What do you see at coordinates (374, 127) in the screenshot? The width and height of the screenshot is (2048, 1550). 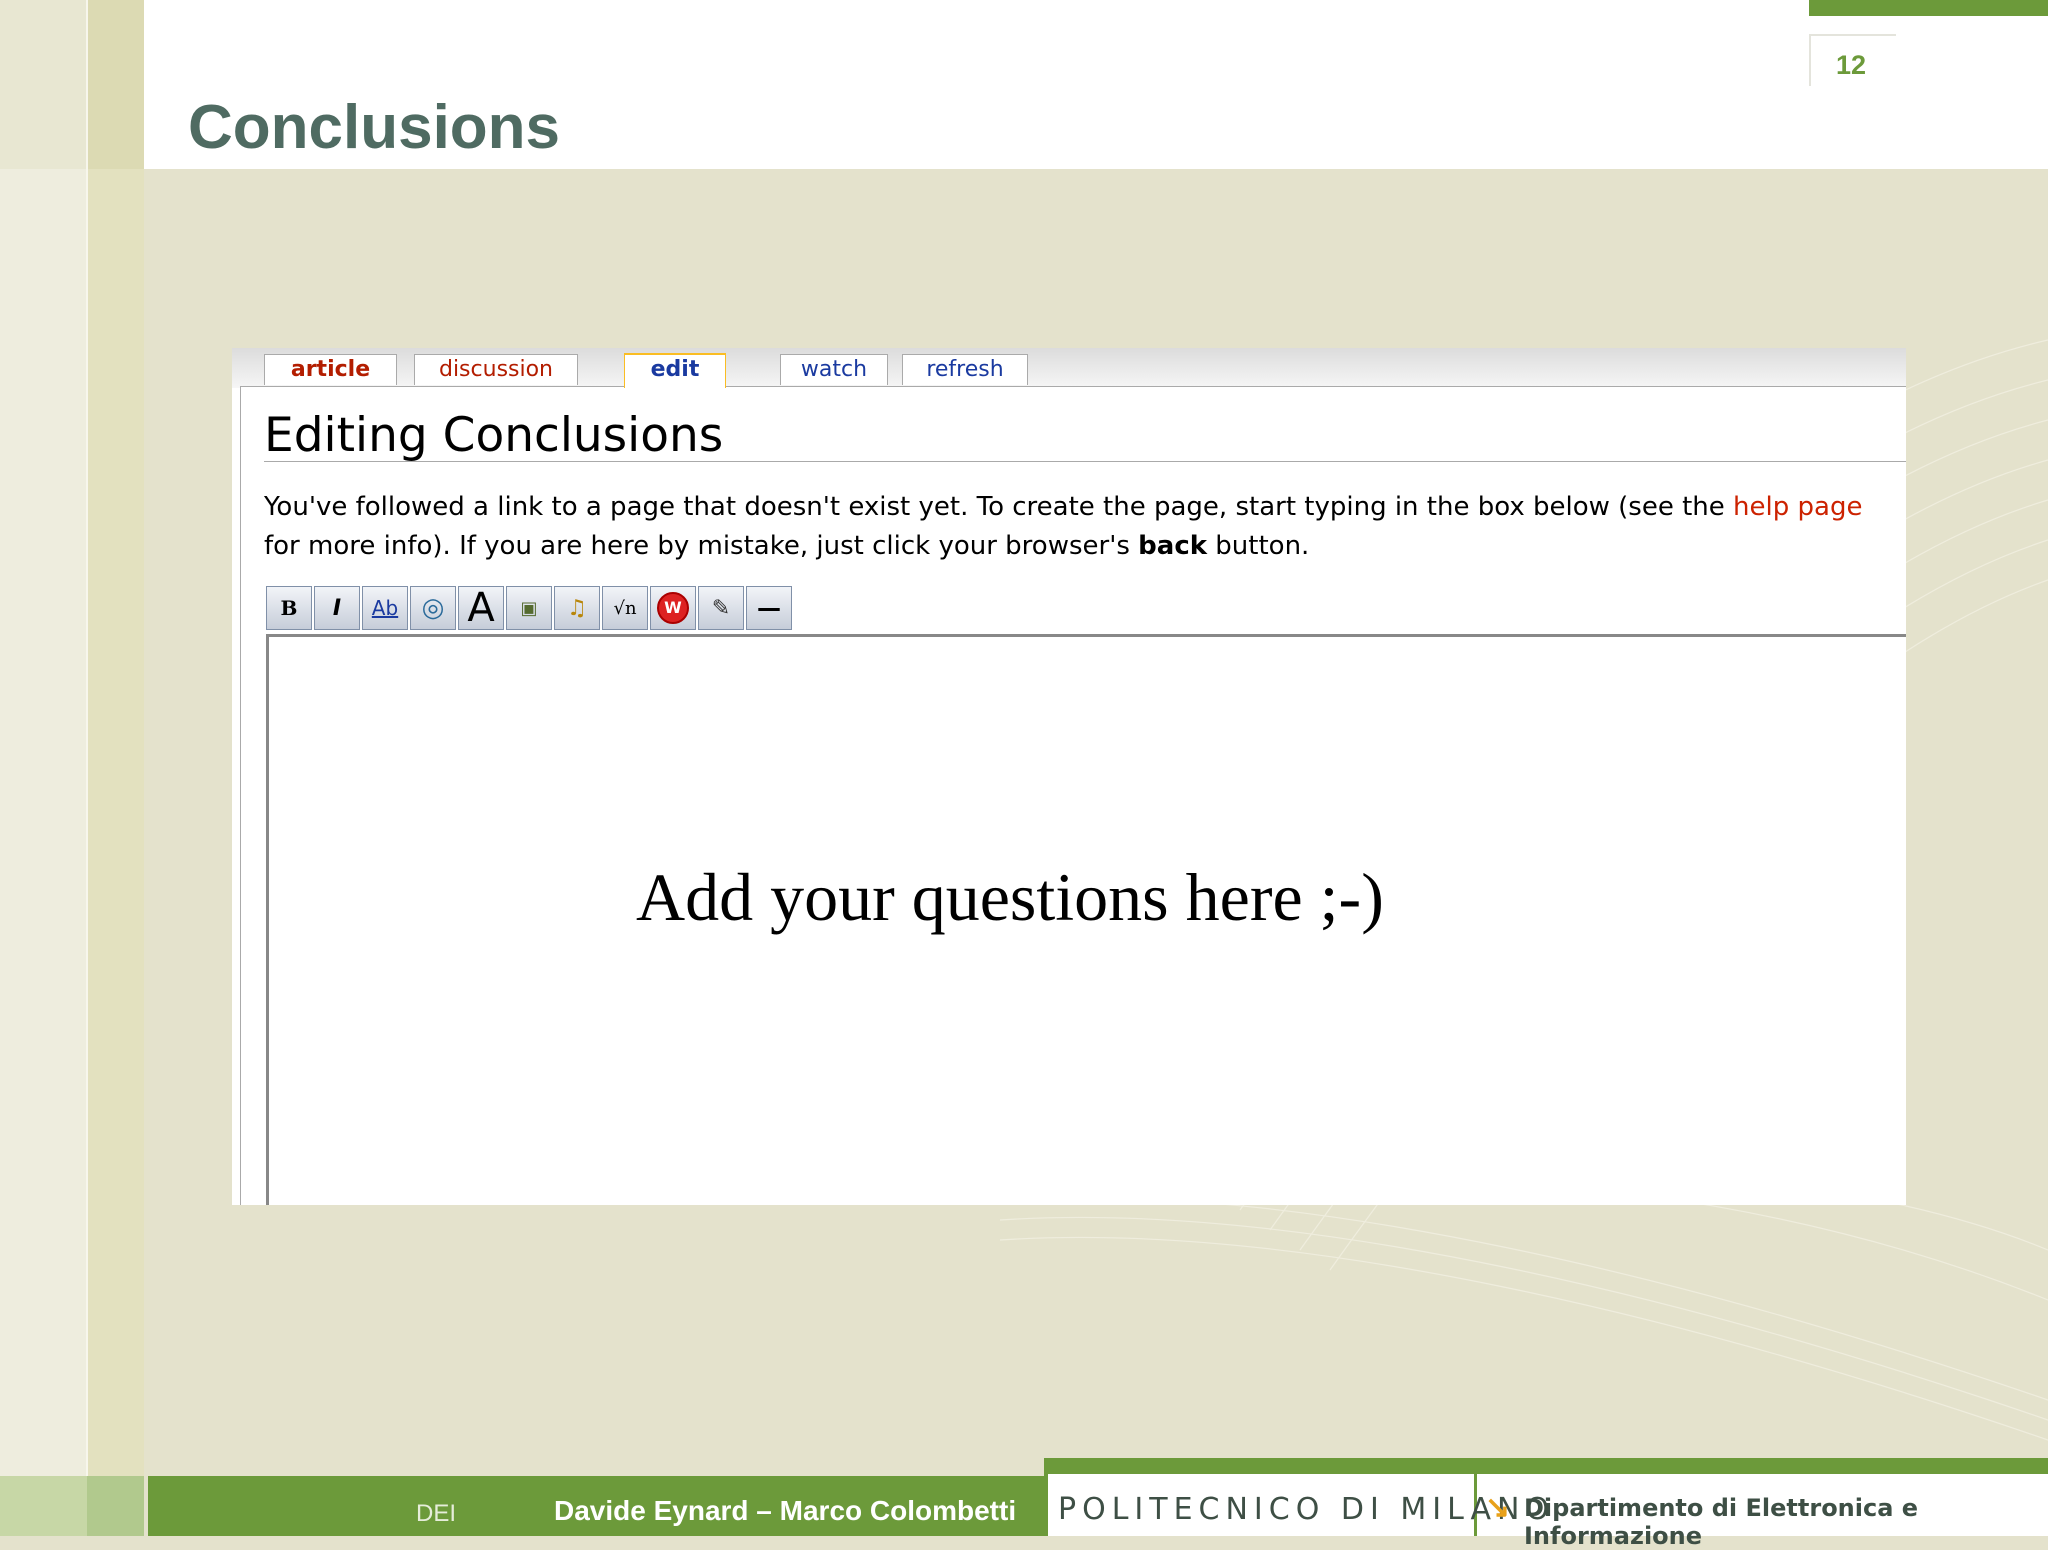 I see `slide-title: Conclusions` at bounding box center [374, 127].